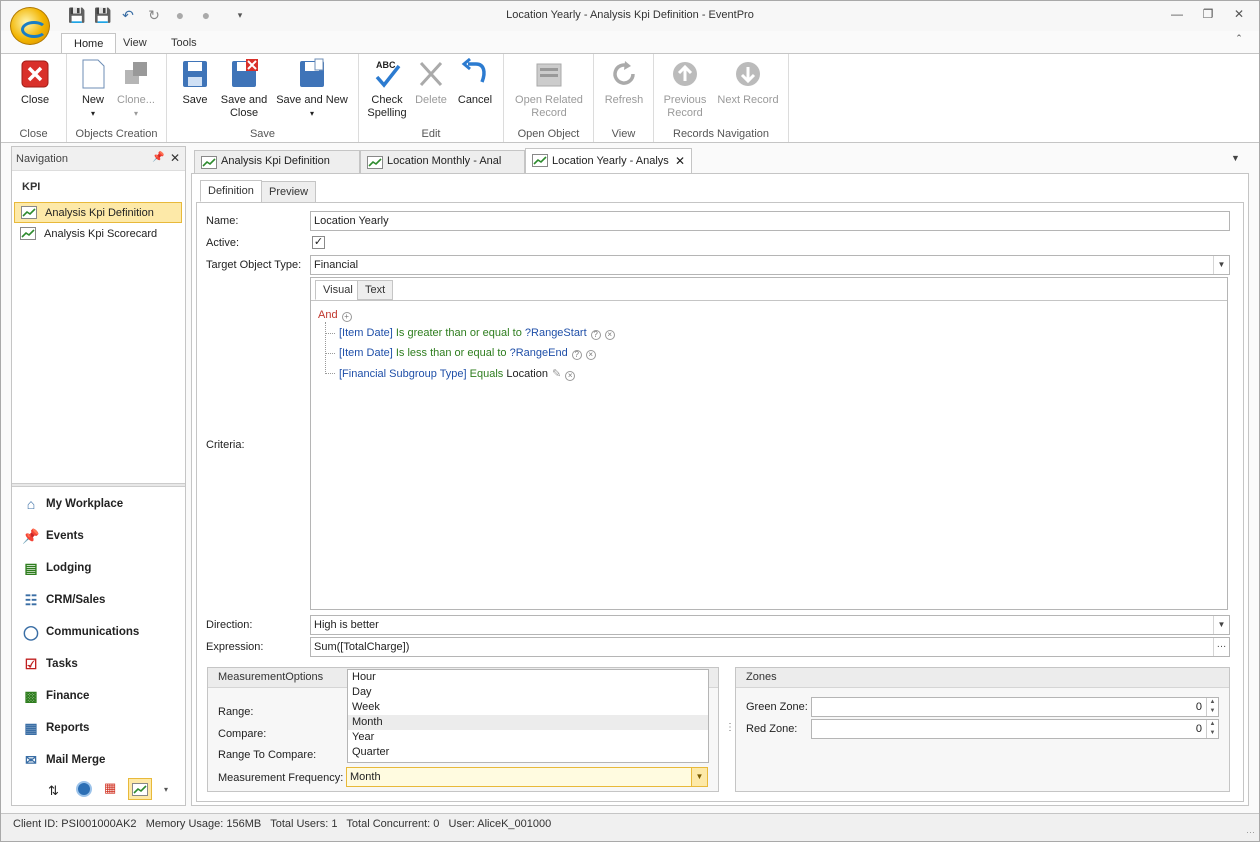 Image resolution: width=1260 pixels, height=842 pixels. What do you see at coordinates (166, 789) in the screenshot?
I see `more-modules-icon: ▾` at bounding box center [166, 789].